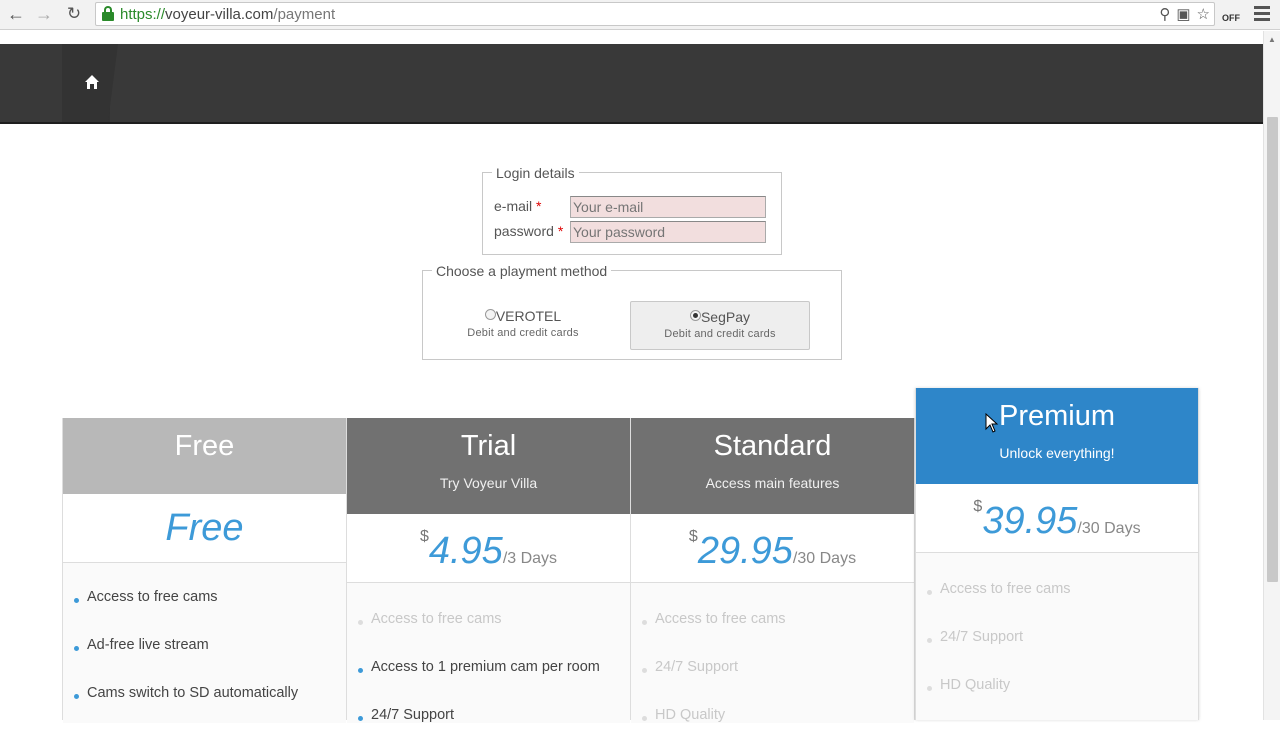 The image size is (1280, 751). What do you see at coordinates (695, 315) in the screenshot?
I see `segpay-radio` at bounding box center [695, 315].